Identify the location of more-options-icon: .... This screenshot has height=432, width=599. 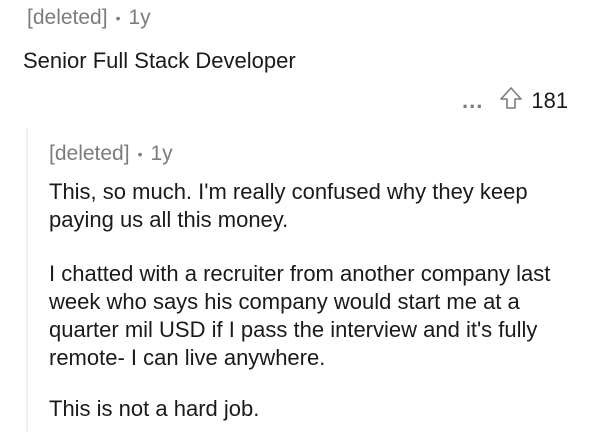
(472, 100).